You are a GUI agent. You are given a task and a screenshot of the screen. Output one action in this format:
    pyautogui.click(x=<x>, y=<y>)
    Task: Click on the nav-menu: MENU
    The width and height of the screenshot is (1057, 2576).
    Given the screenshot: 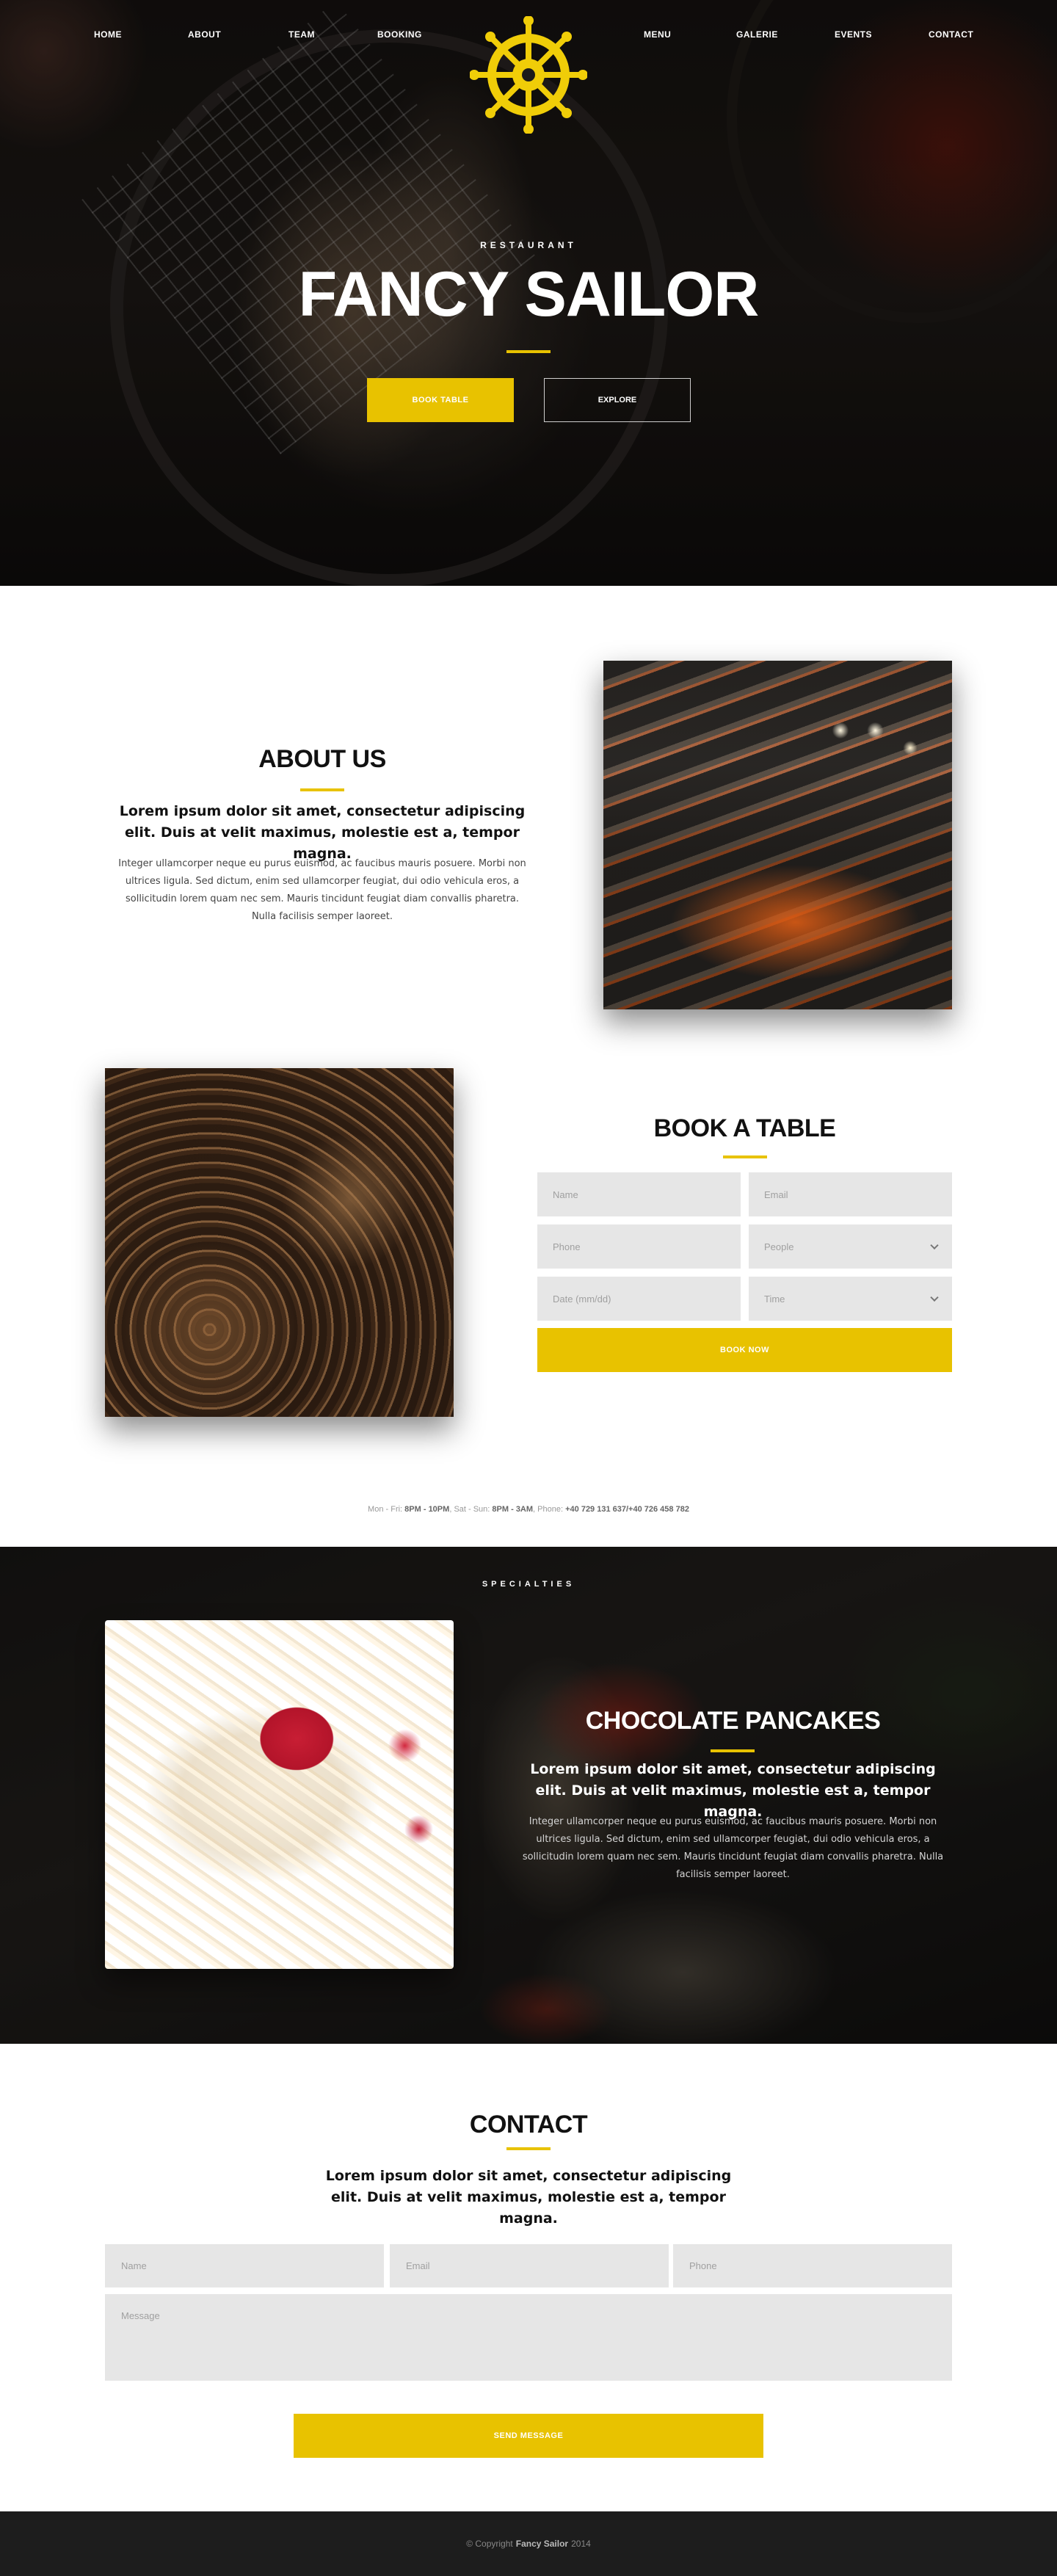 What is the action you would take?
    pyautogui.click(x=657, y=34)
    